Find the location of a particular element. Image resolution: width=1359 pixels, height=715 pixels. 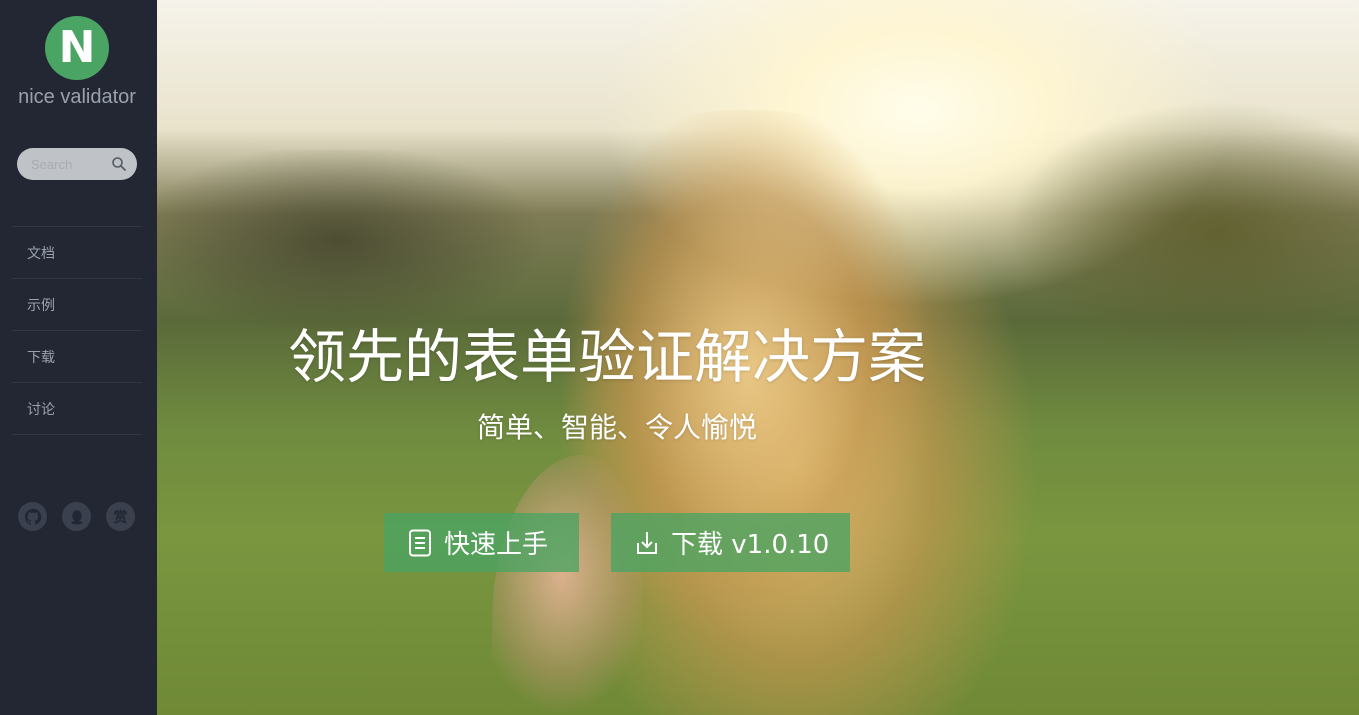

search-box is located at coordinates (77, 164).